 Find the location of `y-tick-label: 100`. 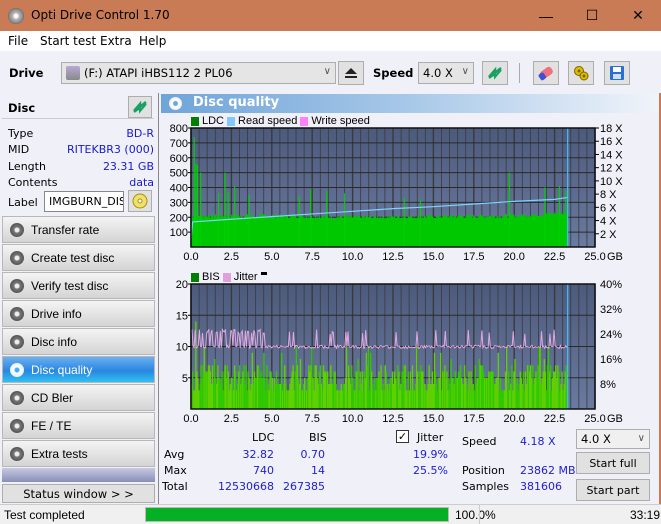

y-tick-label: 100 is located at coordinates (179, 233).